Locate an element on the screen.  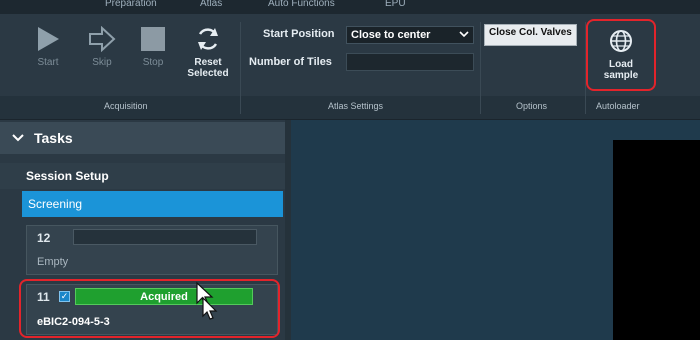
start-position-label: Start Position is located at coordinates (299, 34).